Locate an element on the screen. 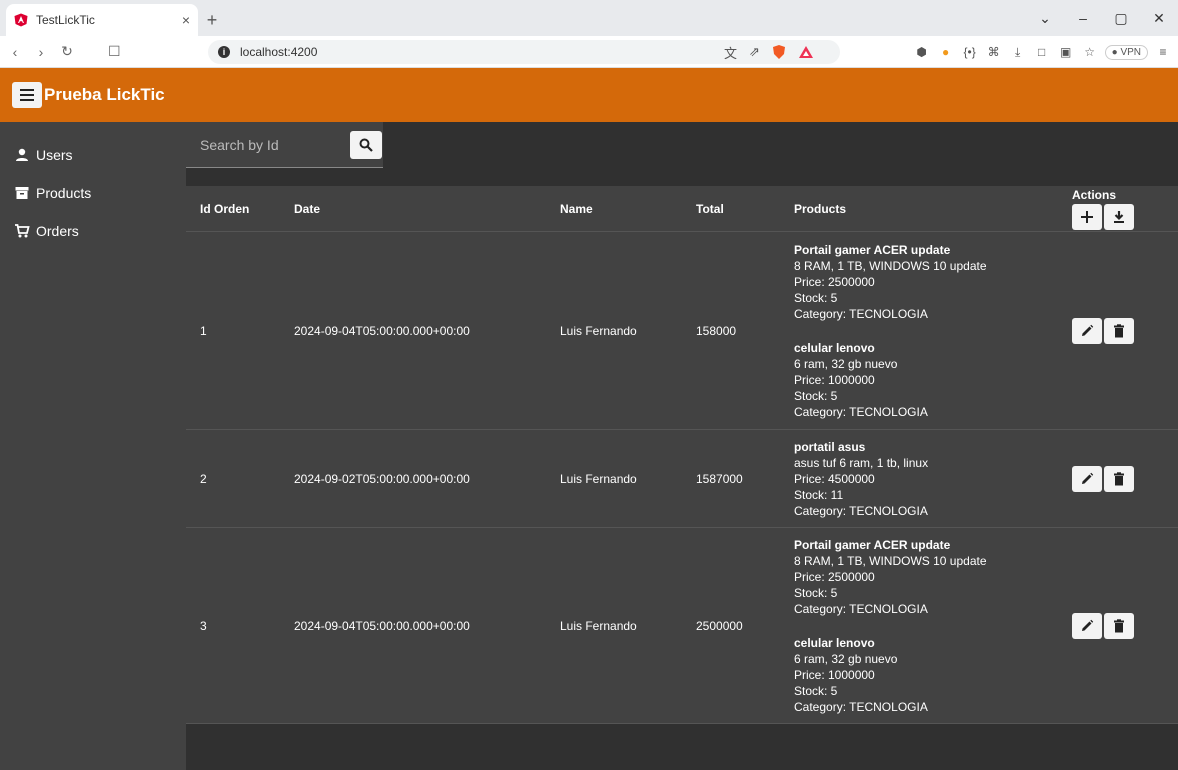 The image size is (1178, 770). vpn-button: ● VPN is located at coordinates (1126, 52).